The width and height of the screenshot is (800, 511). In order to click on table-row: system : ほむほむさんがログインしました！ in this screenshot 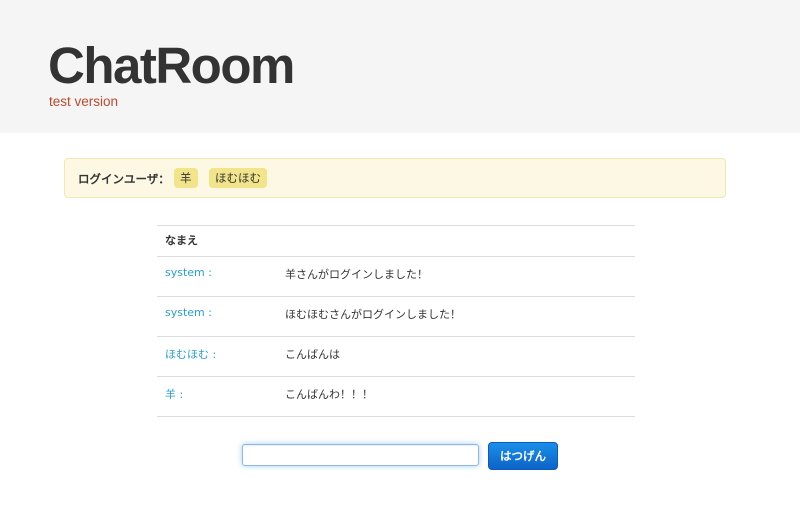, I will do `click(396, 316)`.